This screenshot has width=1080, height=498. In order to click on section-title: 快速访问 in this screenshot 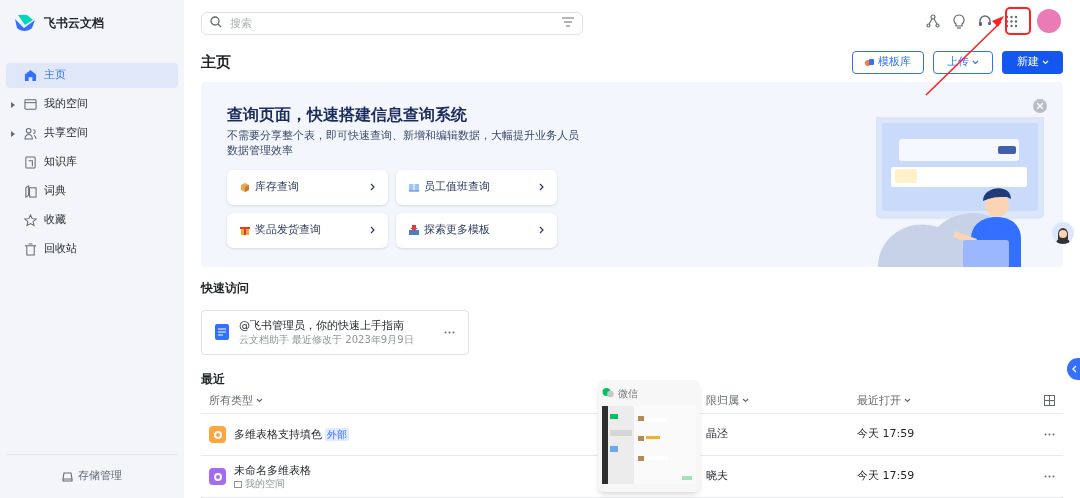, I will do `click(225, 287)`.